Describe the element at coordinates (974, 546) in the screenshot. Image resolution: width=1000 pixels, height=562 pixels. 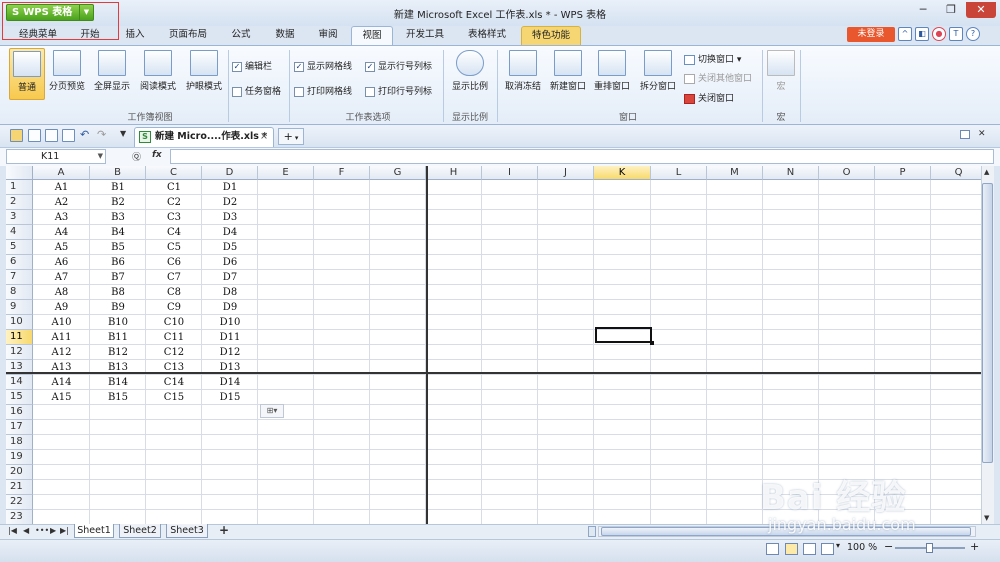
I see `zoom-in-icon: +` at that location.